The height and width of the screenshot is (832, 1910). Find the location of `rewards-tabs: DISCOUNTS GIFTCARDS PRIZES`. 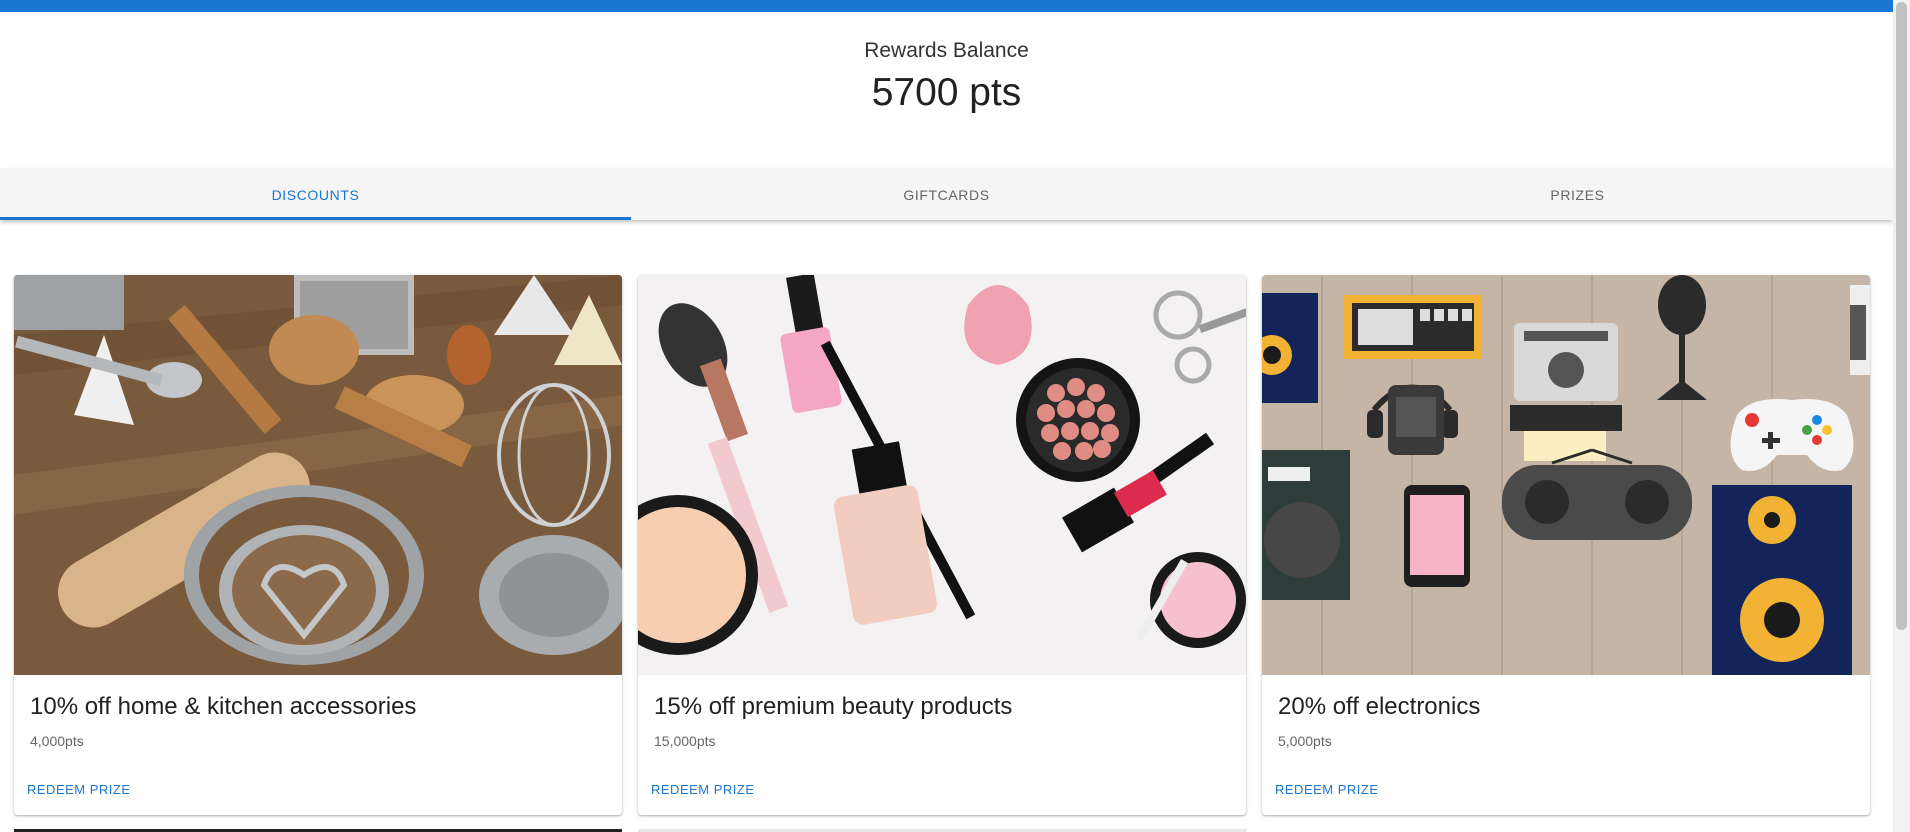

rewards-tabs: DISCOUNTS GIFTCARDS PRIZES is located at coordinates (946, 194).